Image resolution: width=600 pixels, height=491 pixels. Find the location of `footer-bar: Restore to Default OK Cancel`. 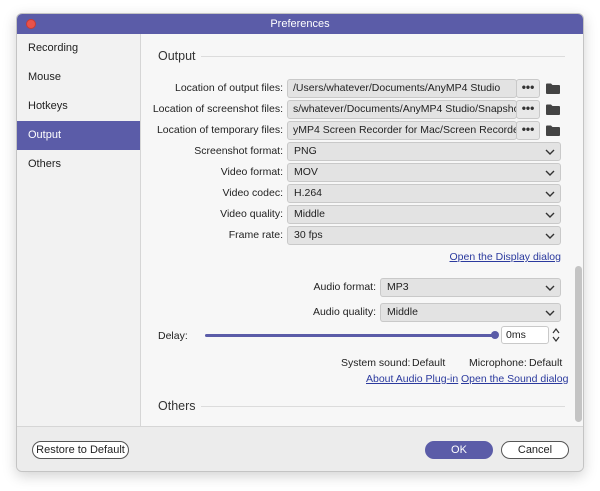

footer-bar: Restore to Default OK Cancel is located at coordinates (300, 448).